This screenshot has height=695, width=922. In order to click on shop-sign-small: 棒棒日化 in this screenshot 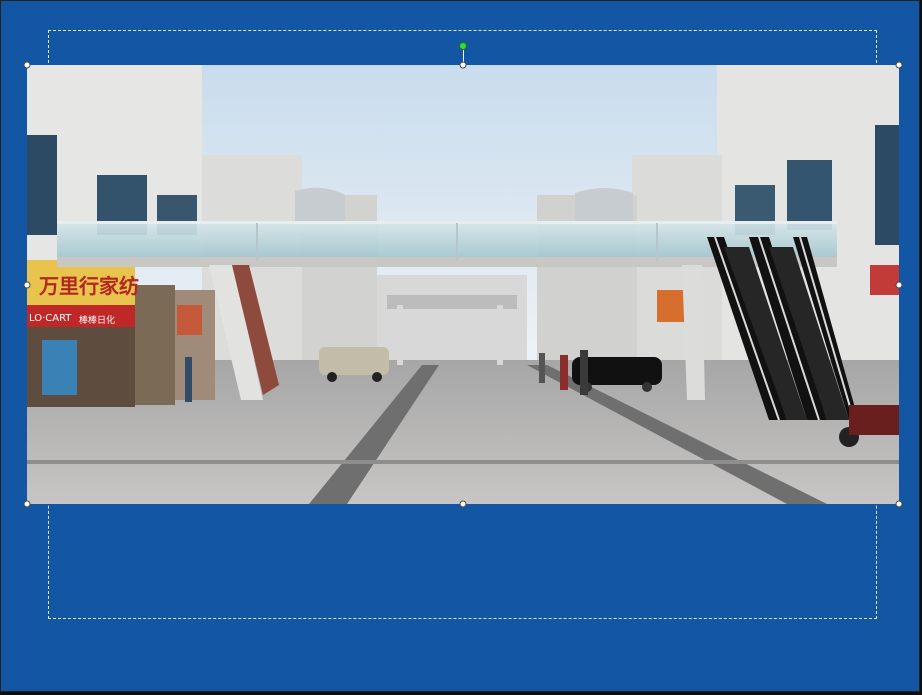, I will do `click(97, 320)`.